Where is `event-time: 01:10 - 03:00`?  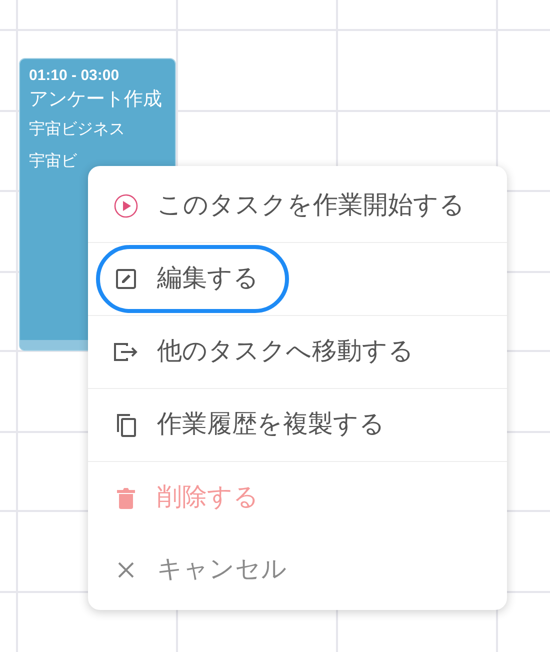
event-time: 01:10 - 03:00 is located at coordinates (74, 76).